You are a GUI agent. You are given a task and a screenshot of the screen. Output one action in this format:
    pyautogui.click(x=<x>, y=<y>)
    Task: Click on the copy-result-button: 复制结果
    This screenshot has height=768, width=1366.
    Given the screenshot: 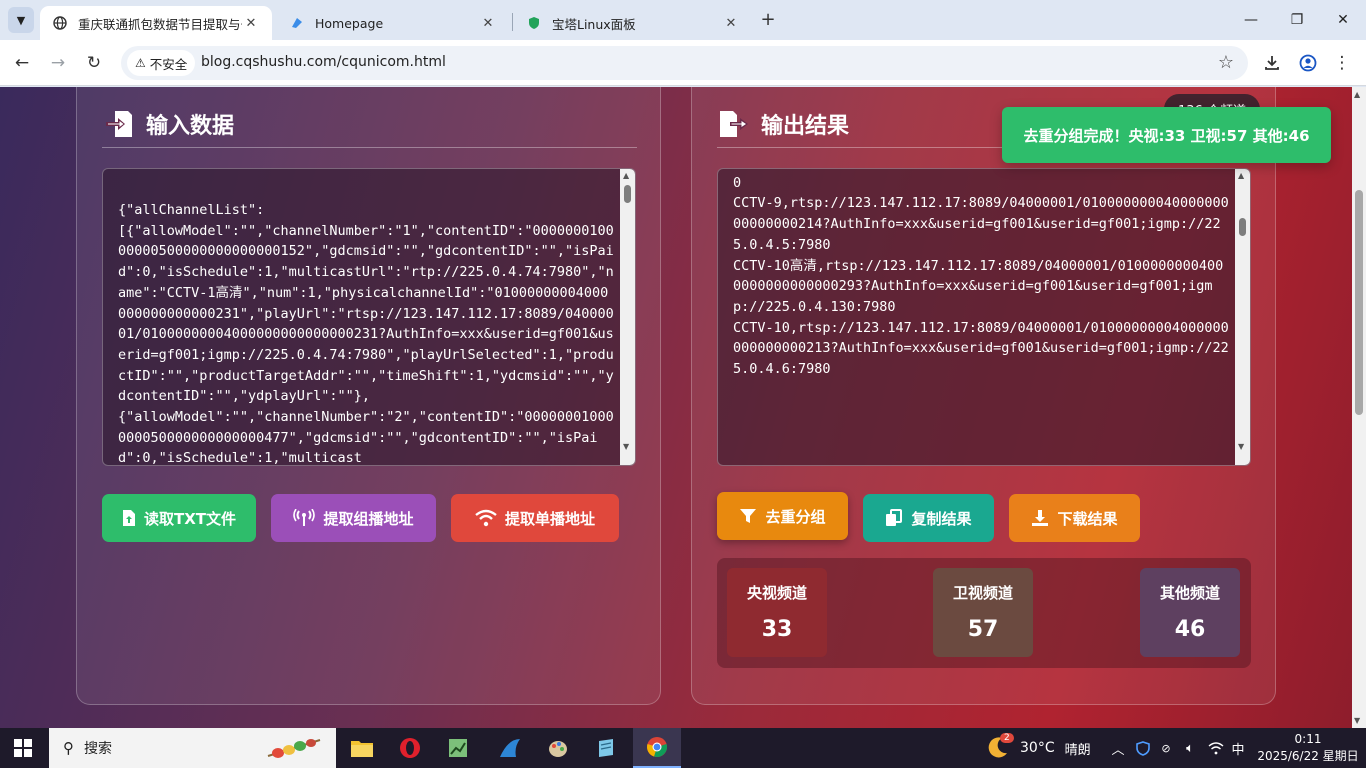 What is the action you would take?
    pyautogui.click(x=928, y=518)
    